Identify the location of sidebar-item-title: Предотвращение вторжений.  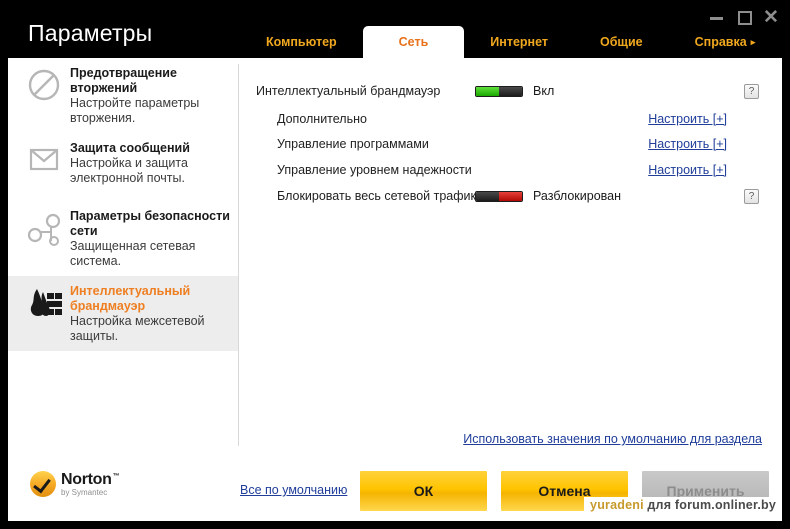
(123, 80).